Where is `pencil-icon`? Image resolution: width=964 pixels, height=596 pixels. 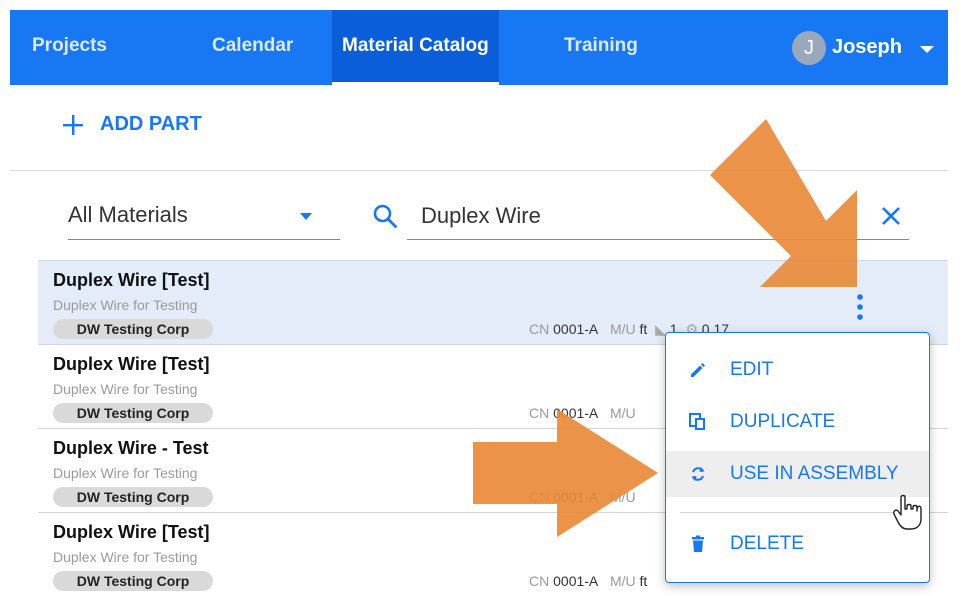
pencil-icon is located at coordinates (698, 370).